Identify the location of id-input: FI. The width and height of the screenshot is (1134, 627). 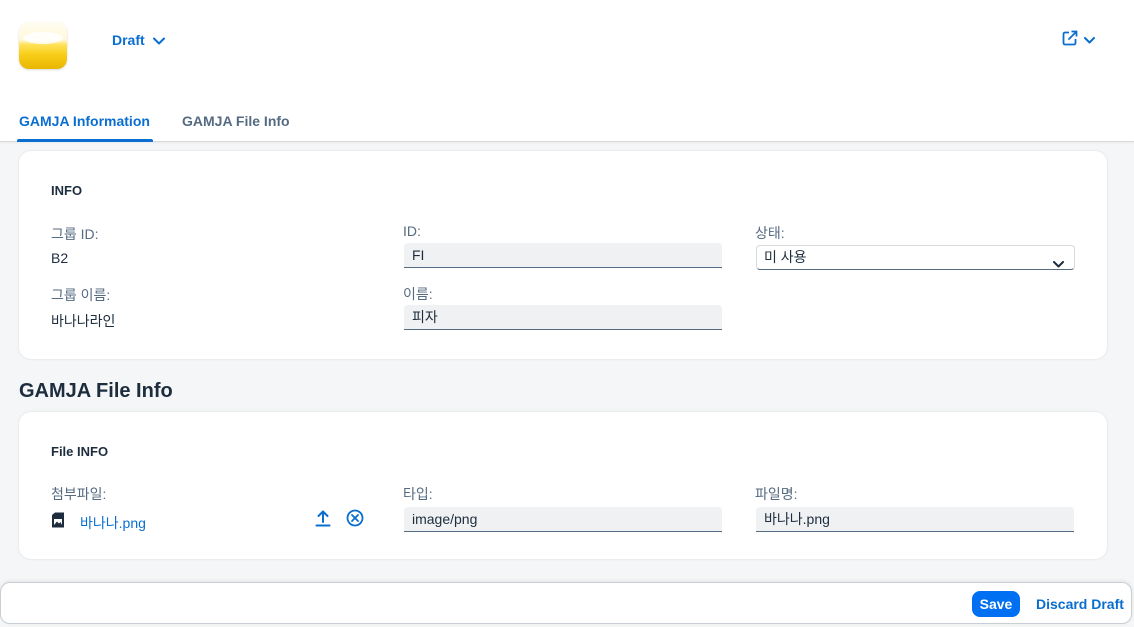
(563, 255).